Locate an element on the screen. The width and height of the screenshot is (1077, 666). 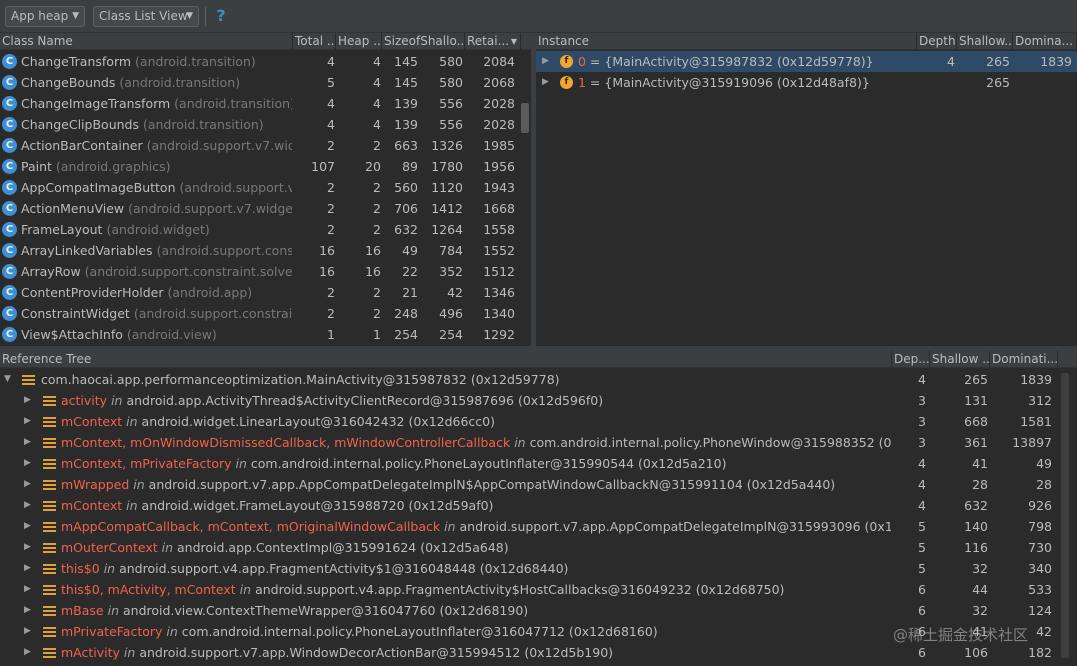
help-button: ? is located at coordinates (221, 16).